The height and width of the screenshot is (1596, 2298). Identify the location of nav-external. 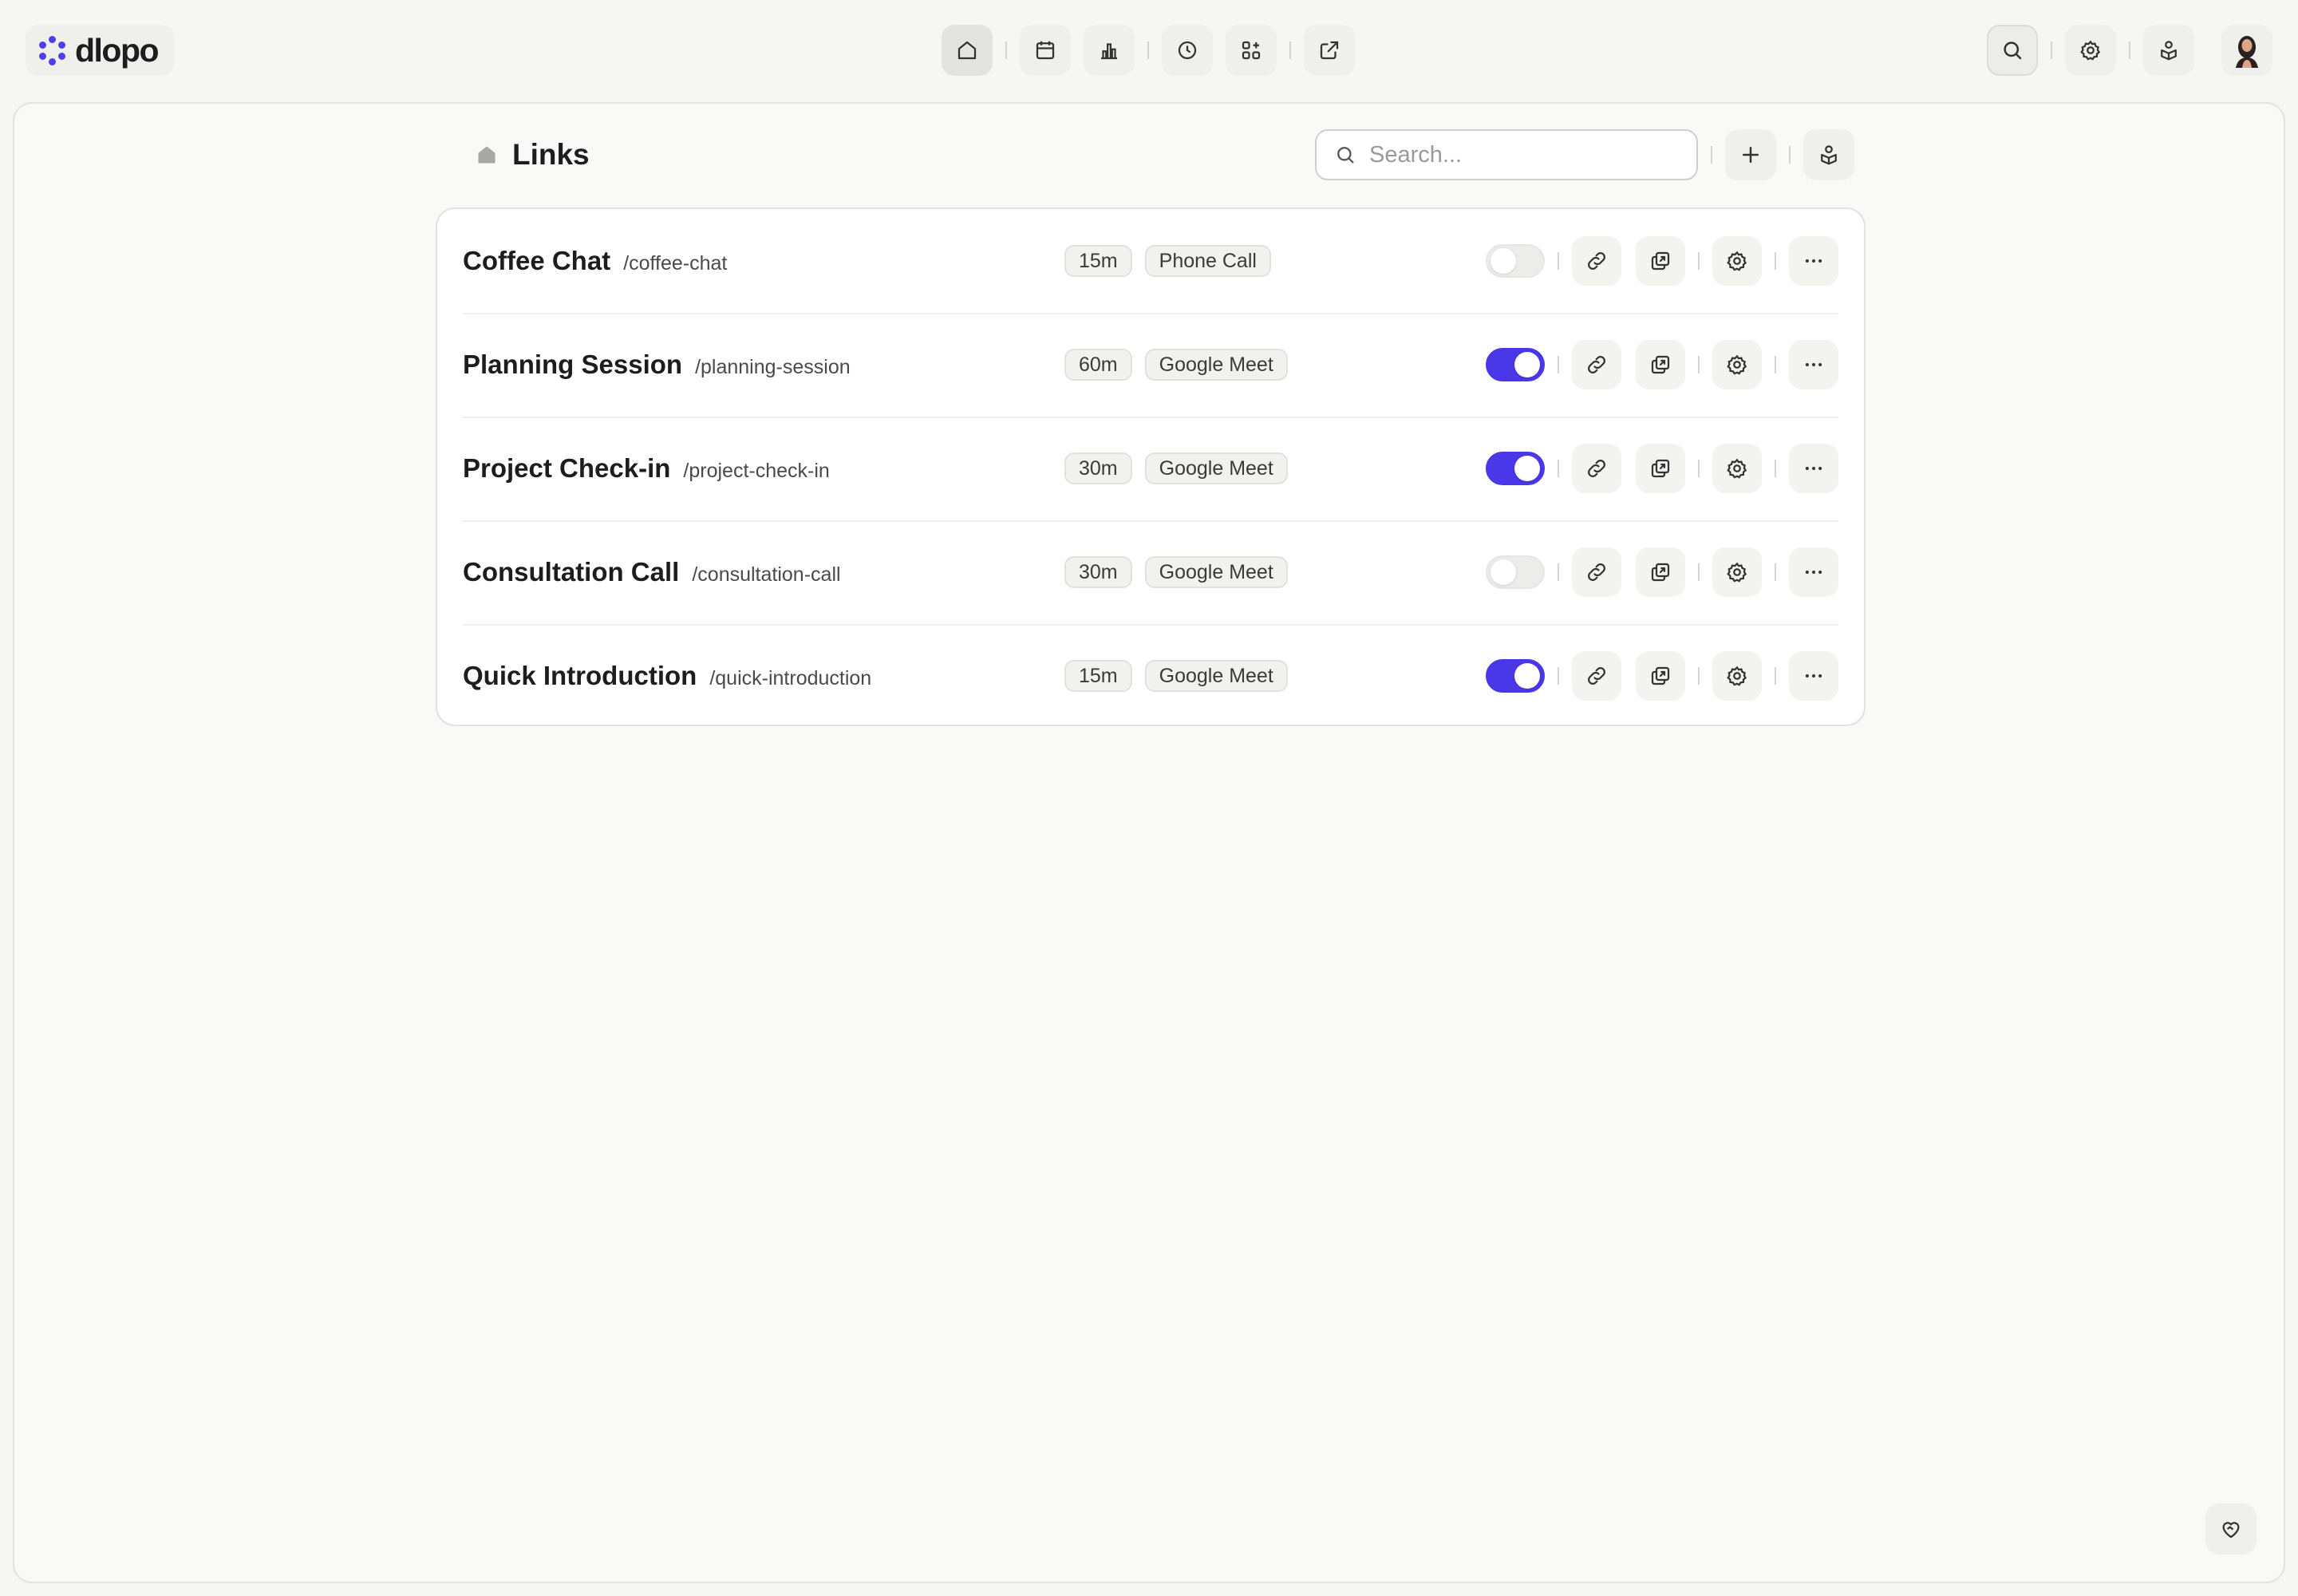
(1330, 50).